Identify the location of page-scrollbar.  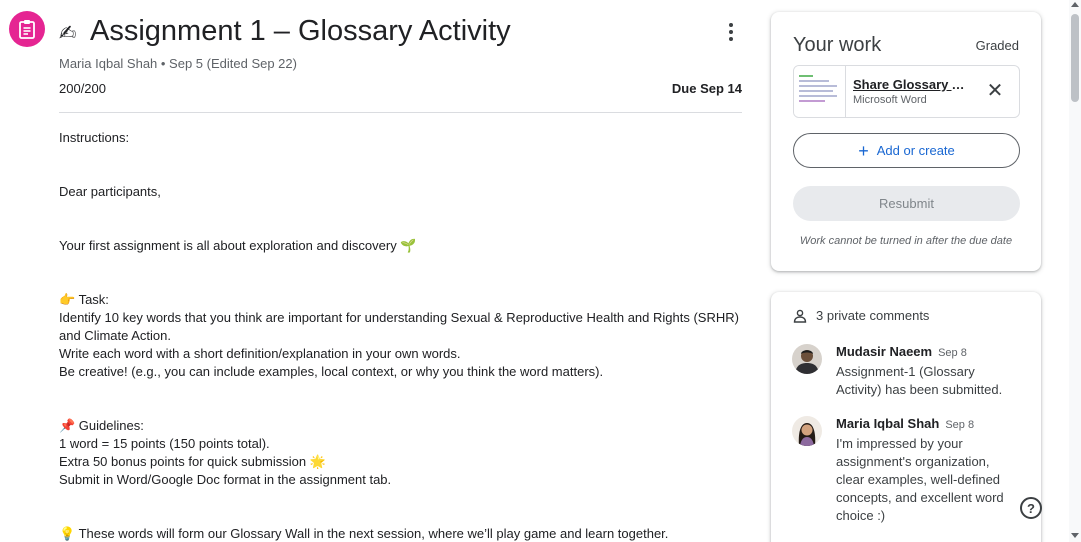
(1075, 271).